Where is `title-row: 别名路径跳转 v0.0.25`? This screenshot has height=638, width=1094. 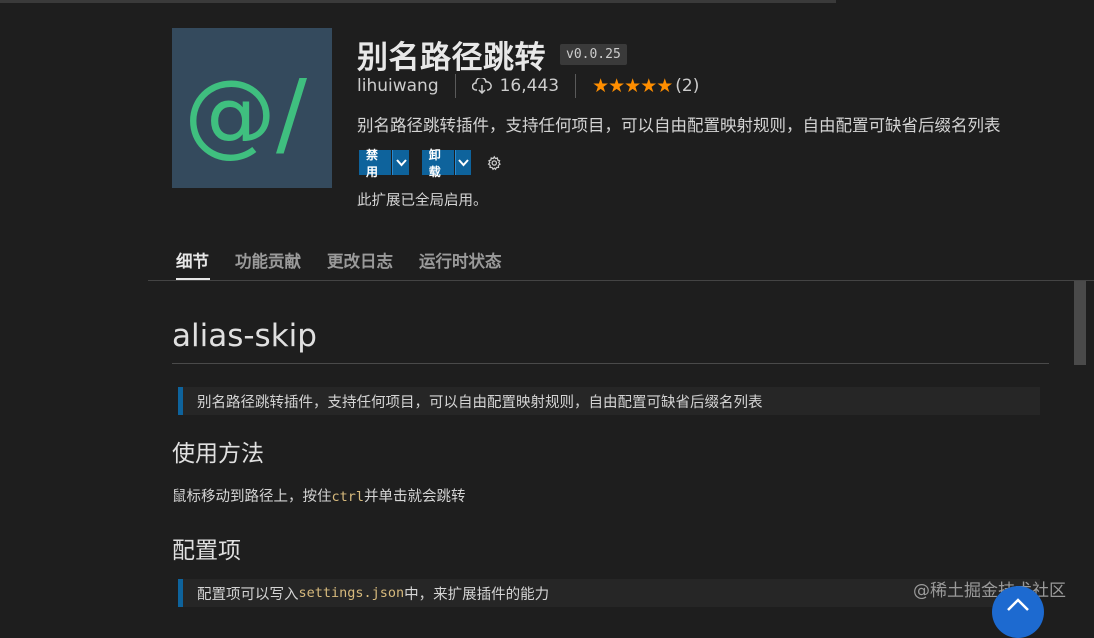 title-row: 别名路径跳转 v0.0.25 is located at coordinates (492, 54).